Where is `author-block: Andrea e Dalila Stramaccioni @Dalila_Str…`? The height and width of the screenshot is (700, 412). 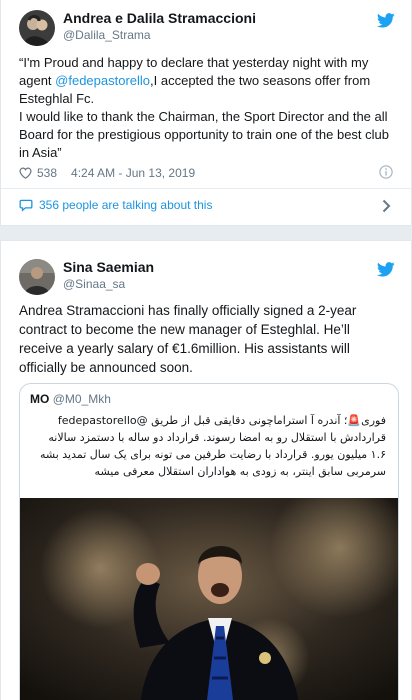
author-block: Andrea e Dalila Stramaccioni @Dalila_Str… is located at coordinates (159, 26).